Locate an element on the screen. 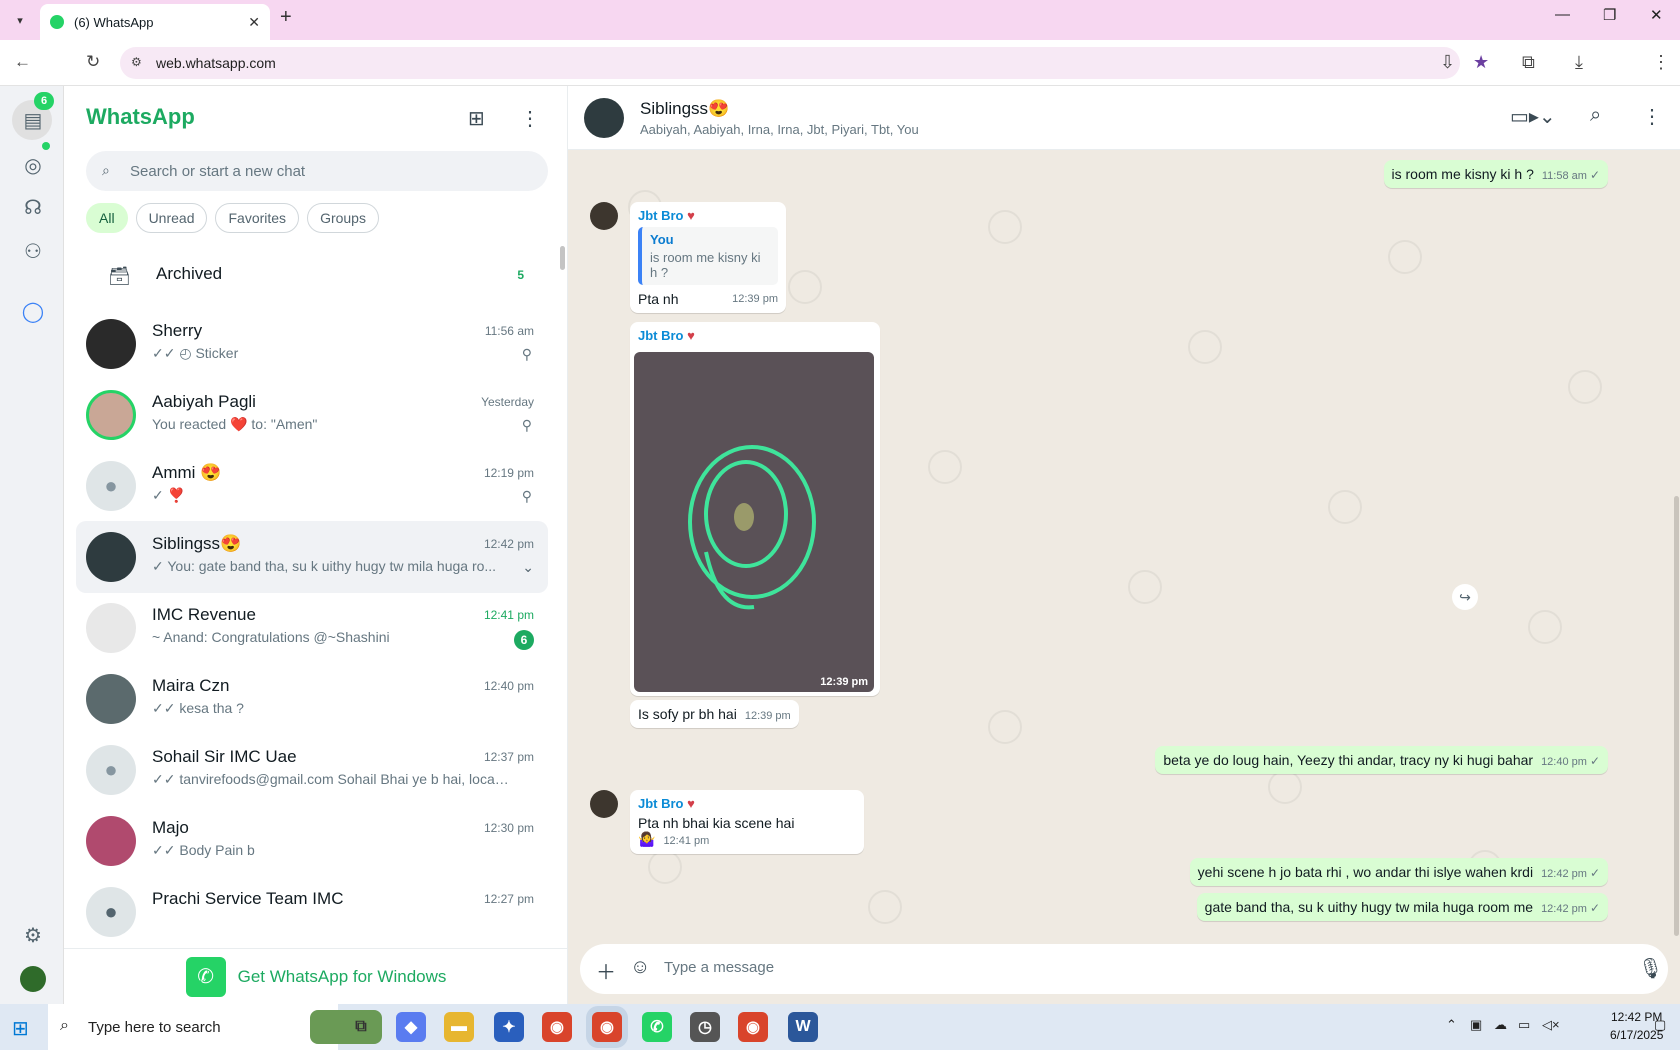  chevron-down-icon: ⌄ is located at coordinates (528, 567).